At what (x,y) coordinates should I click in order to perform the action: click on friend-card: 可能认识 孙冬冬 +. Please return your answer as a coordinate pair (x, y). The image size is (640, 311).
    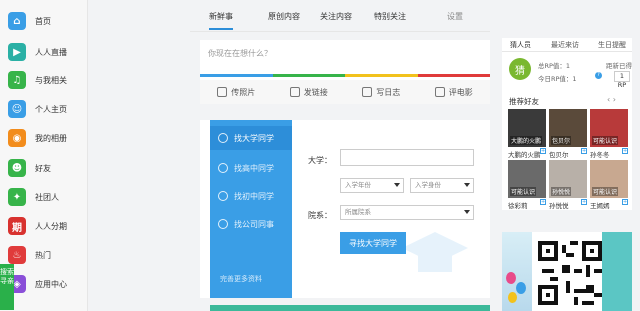
    Looking at the image, I should click on (609, 134).